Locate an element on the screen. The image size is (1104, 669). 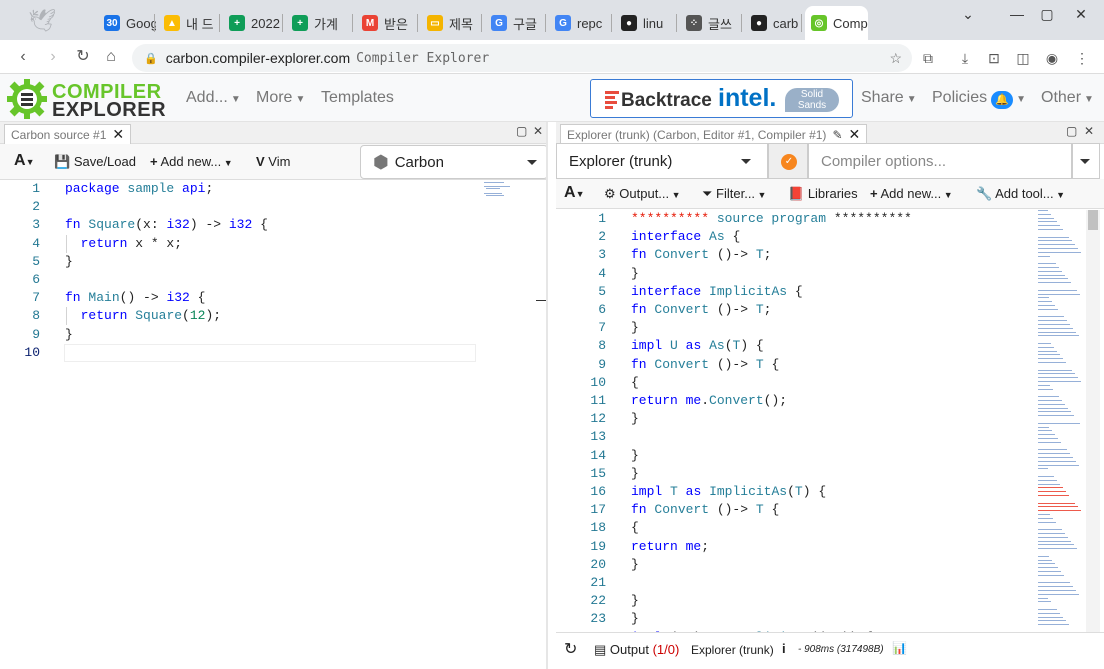
recompile-icon: ↻ is located at coordinates (570, 649).